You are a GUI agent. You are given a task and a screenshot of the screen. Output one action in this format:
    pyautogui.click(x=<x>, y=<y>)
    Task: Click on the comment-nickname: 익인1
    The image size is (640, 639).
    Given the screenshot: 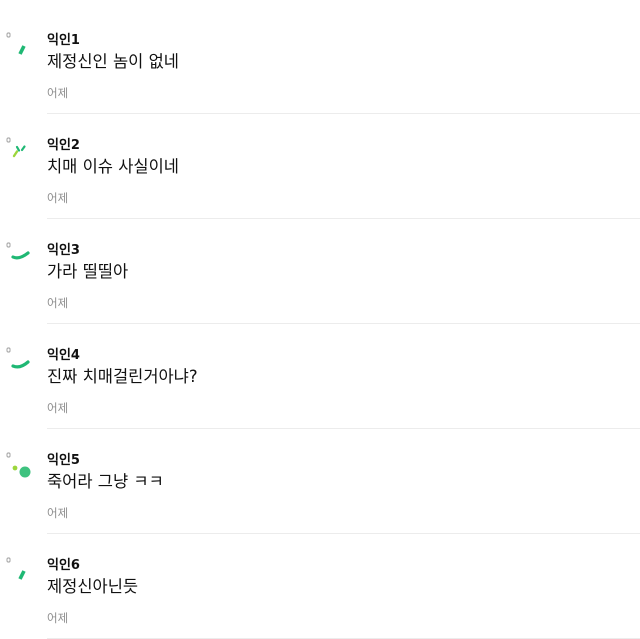 What is the action you would take?
    pyautogui.click(x=63, y=41)
    